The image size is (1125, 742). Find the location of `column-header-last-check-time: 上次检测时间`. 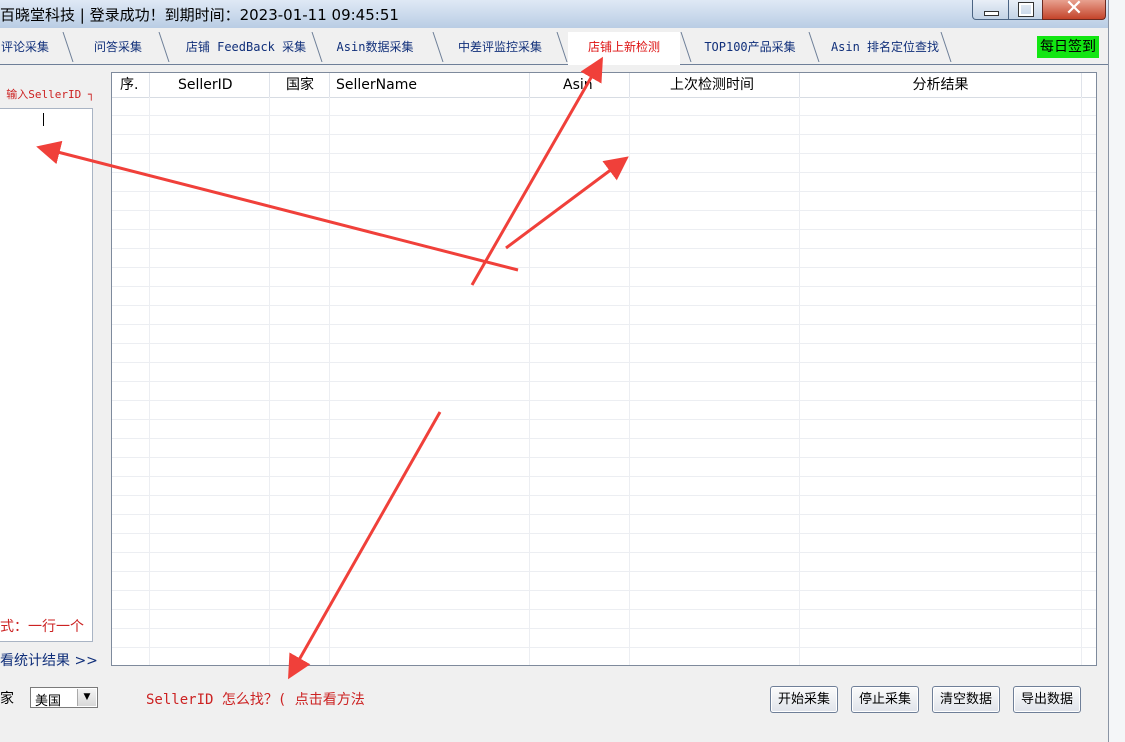

column-header-last-check-time: 上次检测时间 is located at coordinates (715, 85).